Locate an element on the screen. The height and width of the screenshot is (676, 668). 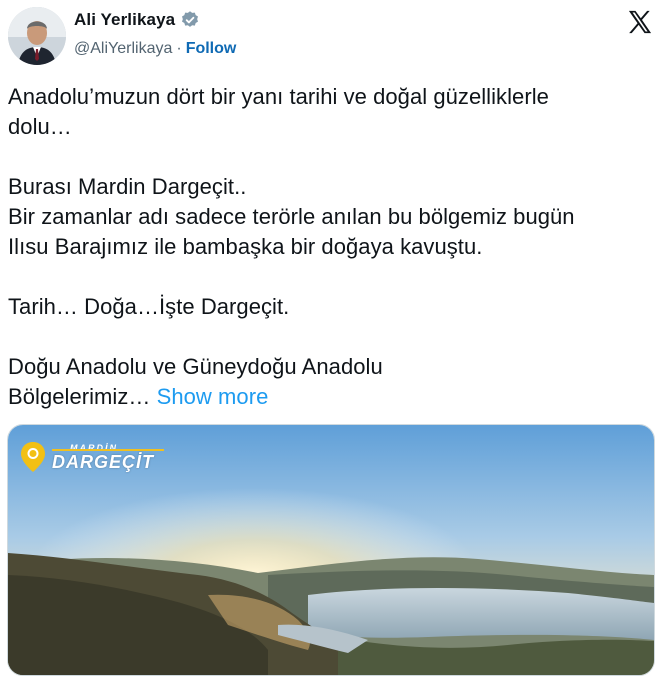
avatar is located at coordinates (37, 36).